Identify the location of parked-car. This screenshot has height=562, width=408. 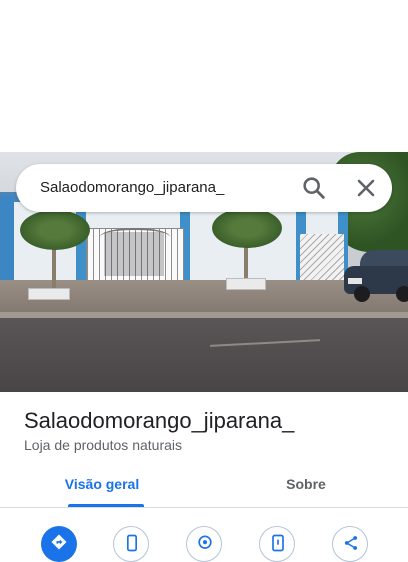
(376, 275).